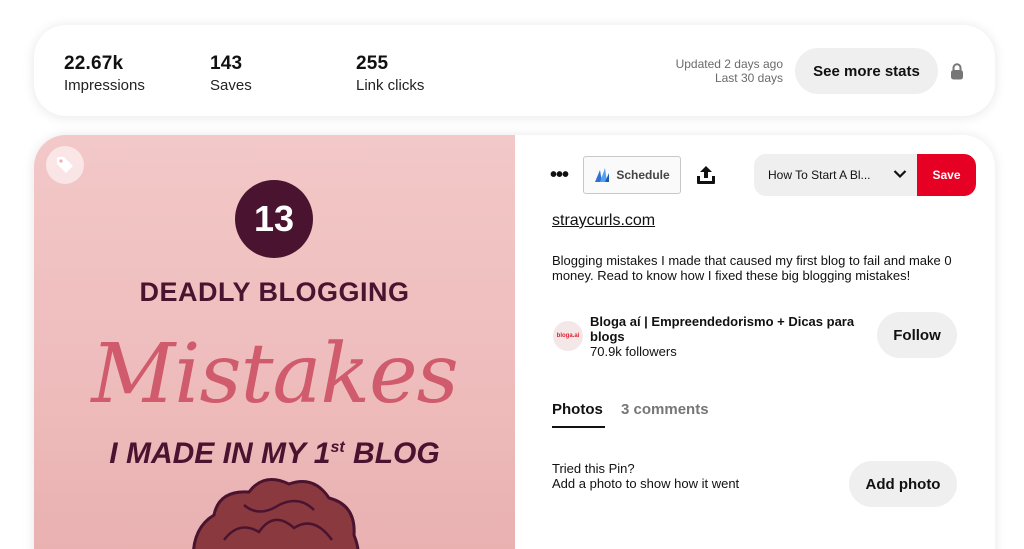 This screenshot has width=1024, height=549. Describe the element at coordinates (568, 336) in the screenshot. I see `creator-avatar: bloga.ai` at that location.